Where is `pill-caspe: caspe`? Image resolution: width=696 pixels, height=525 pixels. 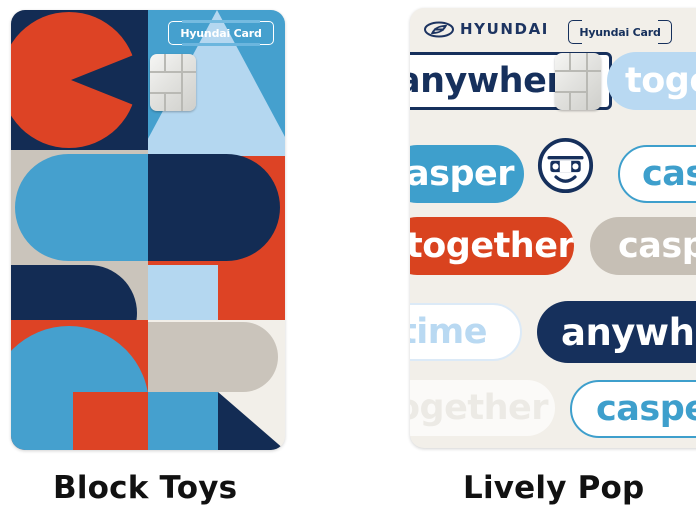
pill-caspe: caspe is located at coordinates (633, 409).